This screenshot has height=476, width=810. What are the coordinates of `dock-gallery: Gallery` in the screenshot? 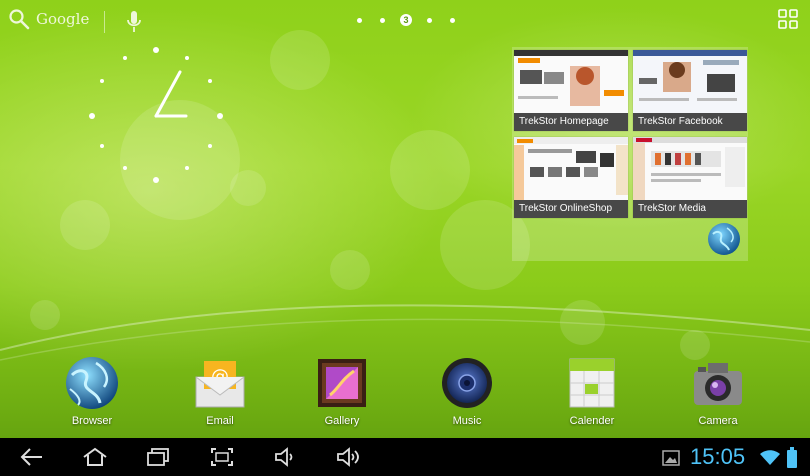 It's located at (342, 391).